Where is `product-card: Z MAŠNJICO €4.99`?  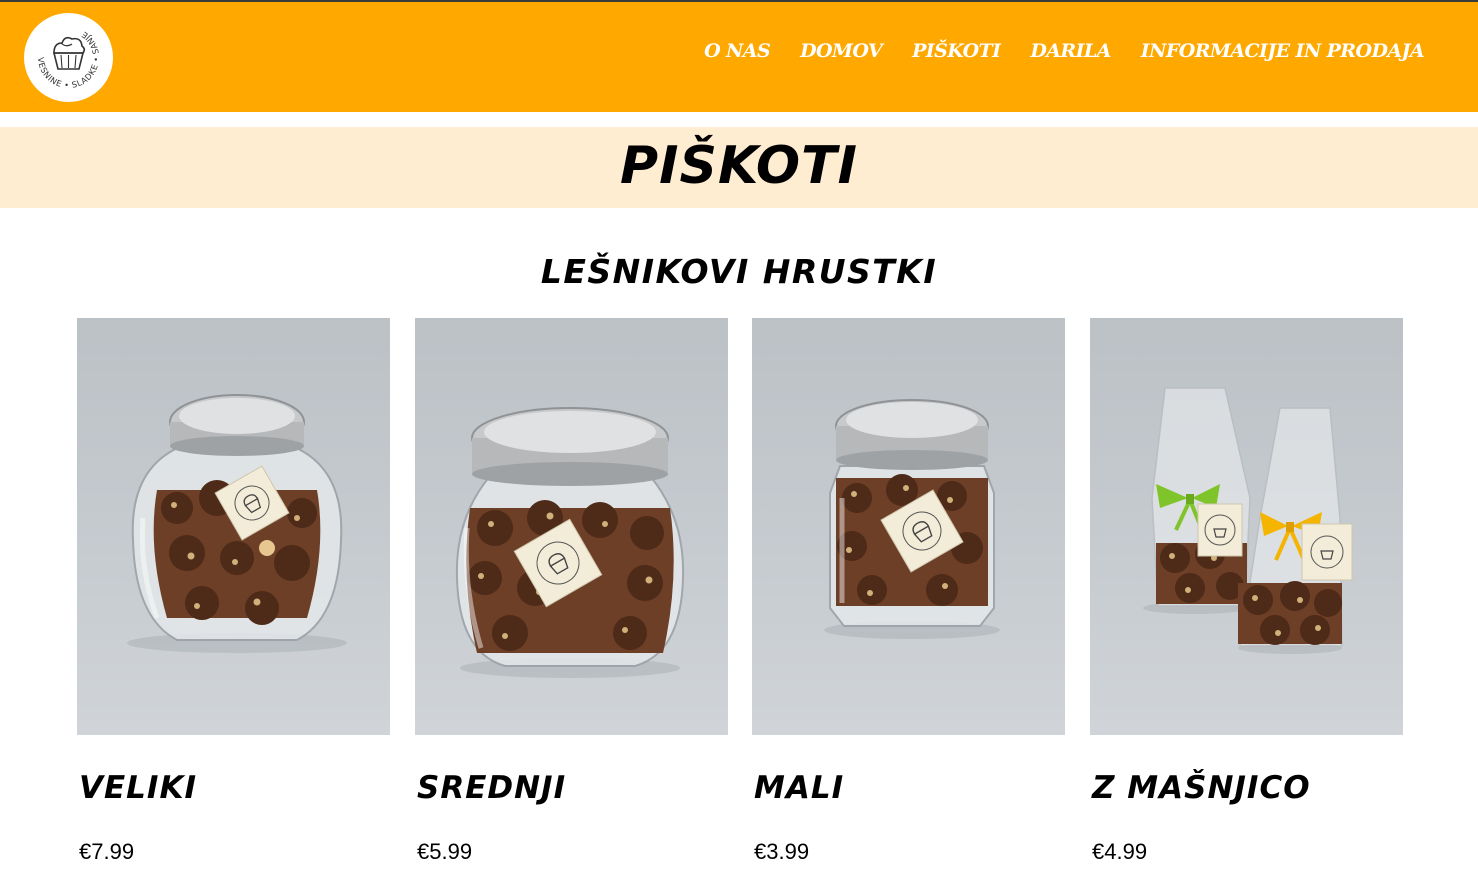
product-card: Z MAŠNJICO €4.99 is located at coordinates (1246, 598).